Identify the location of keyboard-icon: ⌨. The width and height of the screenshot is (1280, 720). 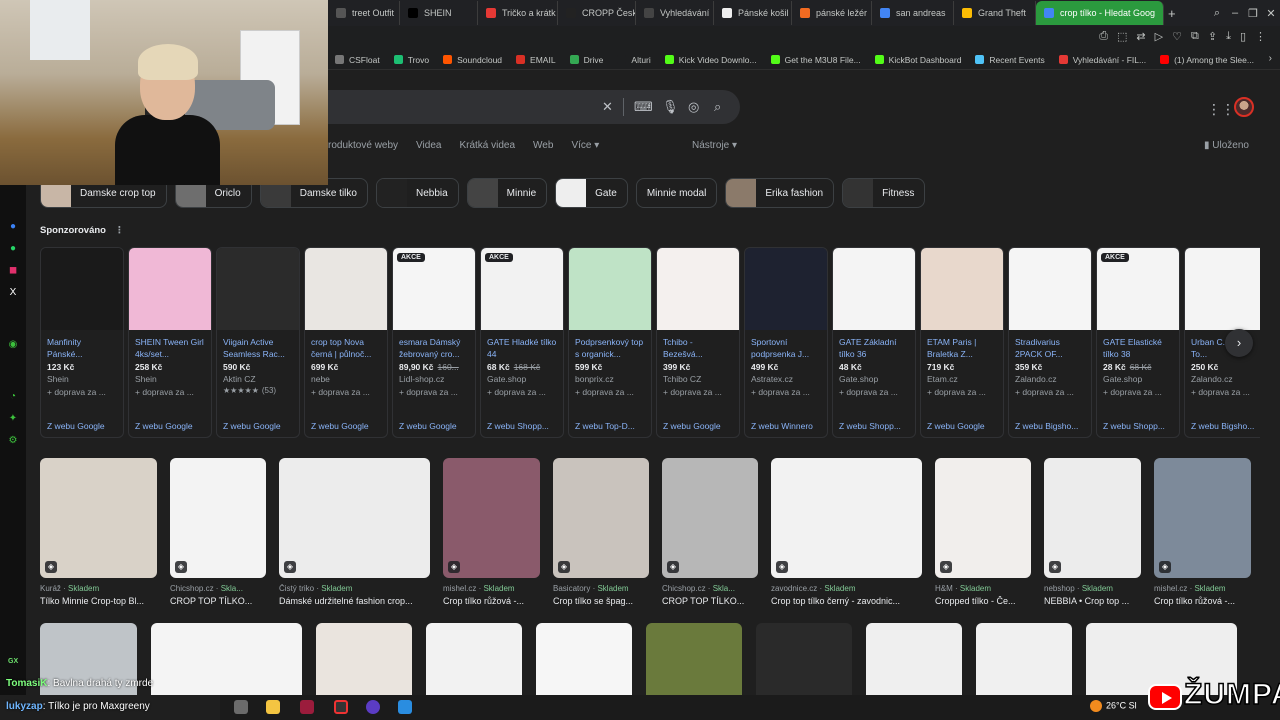
(643, 107).